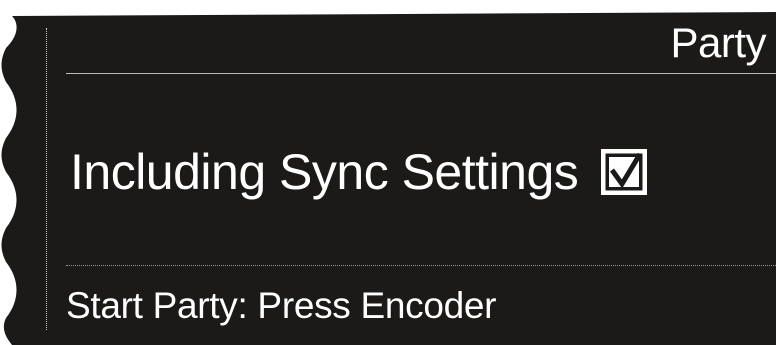 The width and height of the screenshot is (776, 345). What do you see at coordinates (718, 42) in the screenshot?
I see `page-title: Party` at bounding box center [718, 42].